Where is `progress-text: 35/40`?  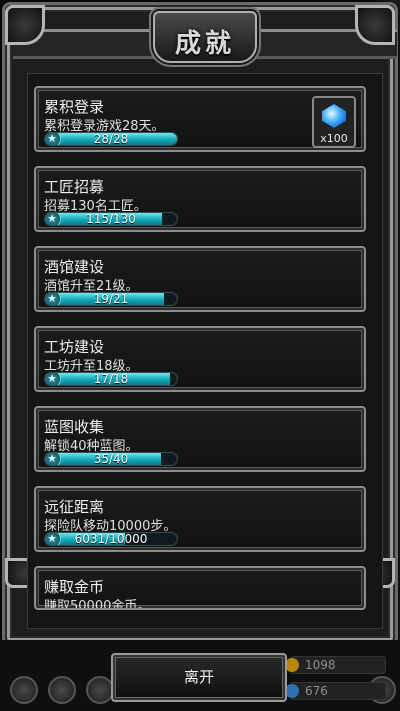
progress-text: 35/40 is located at coordinates (111, 459).